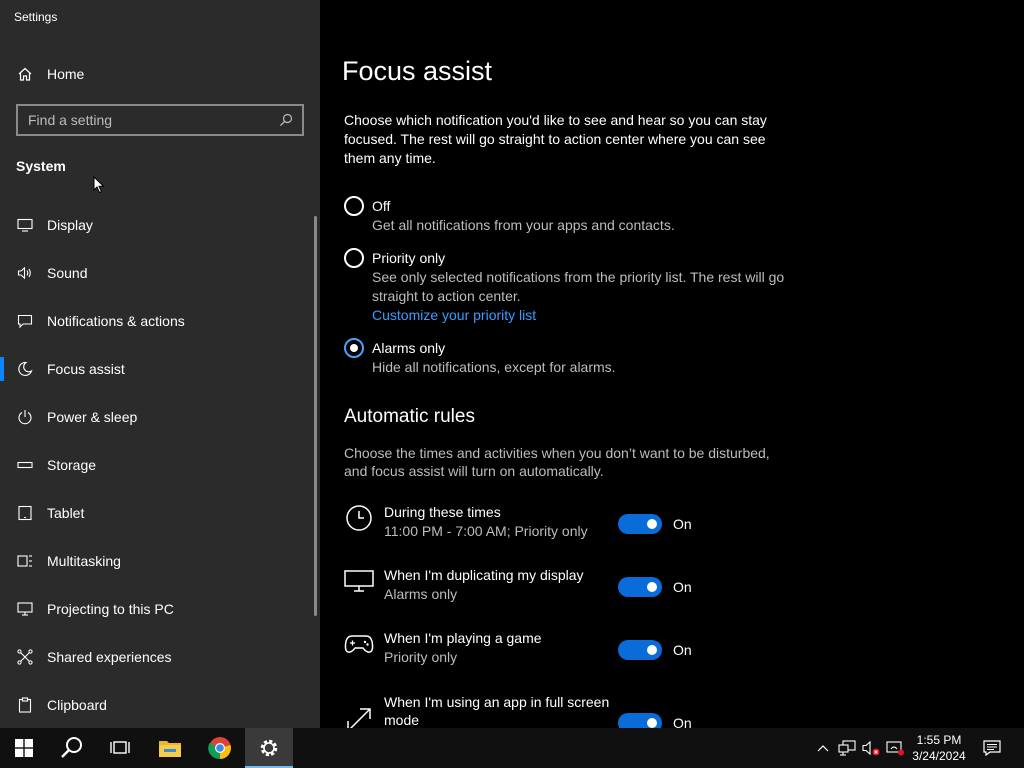 This screenshot has width=1024, height=768. Describe the element at coordinates (153, 120) in the screenshot. I see `search-input` at that location.